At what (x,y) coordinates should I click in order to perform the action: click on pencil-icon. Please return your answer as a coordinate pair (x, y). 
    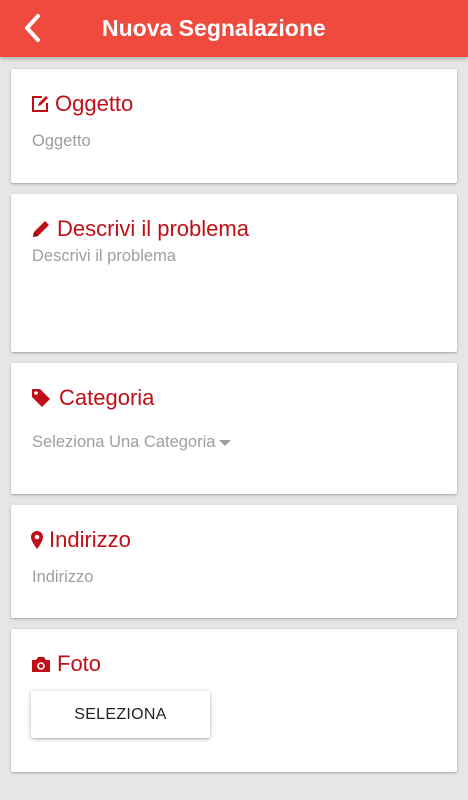
    Looking at the image, I should click on (41, 229).